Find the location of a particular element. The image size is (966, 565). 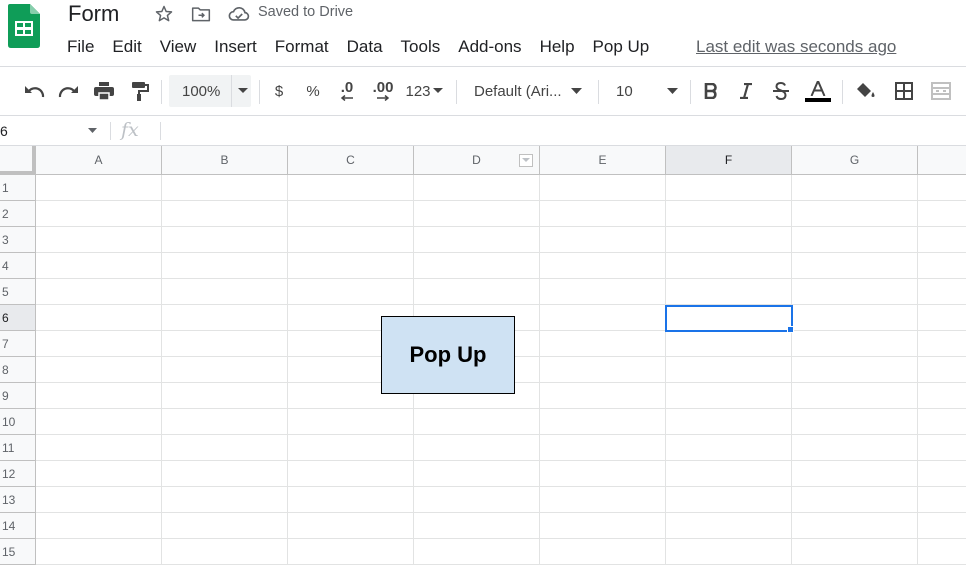

row-header-11: 11 is located at coordinates (18, 448).